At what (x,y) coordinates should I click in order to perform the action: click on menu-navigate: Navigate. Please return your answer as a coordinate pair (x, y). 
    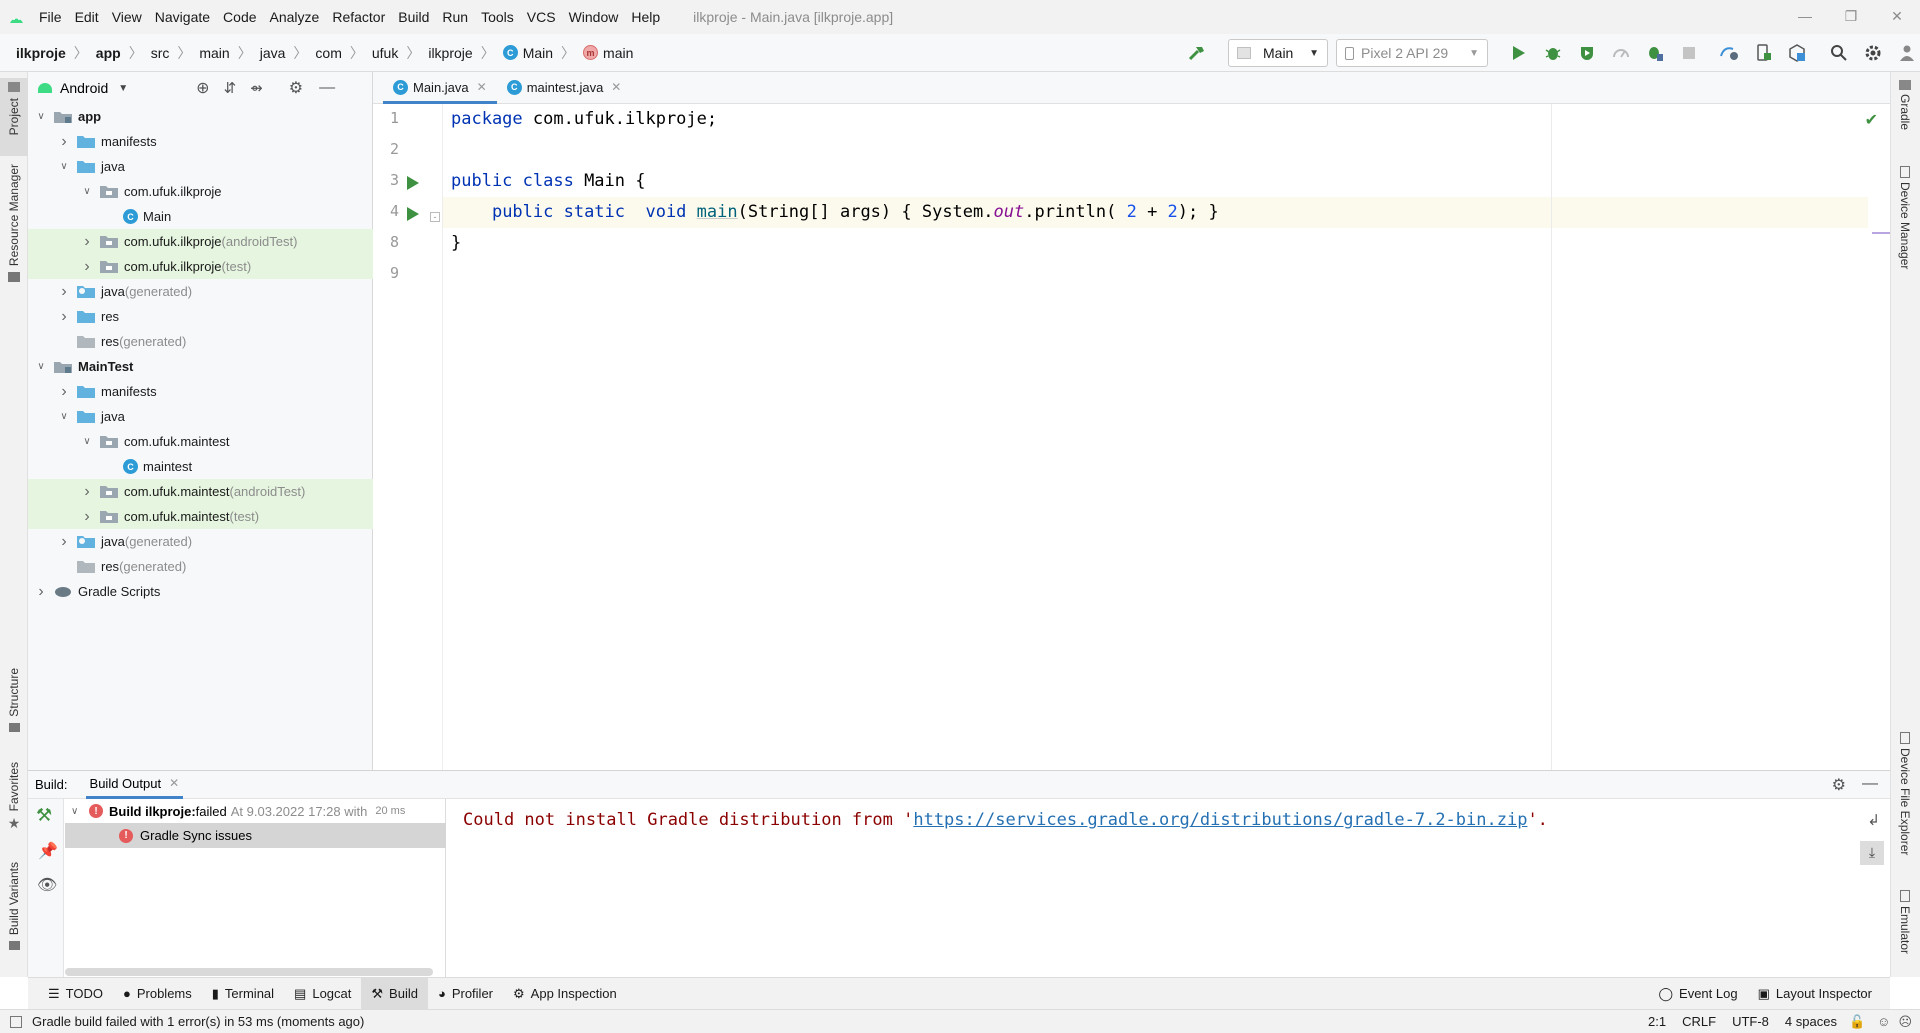
    Looking at the image, I should click on (182, 17).